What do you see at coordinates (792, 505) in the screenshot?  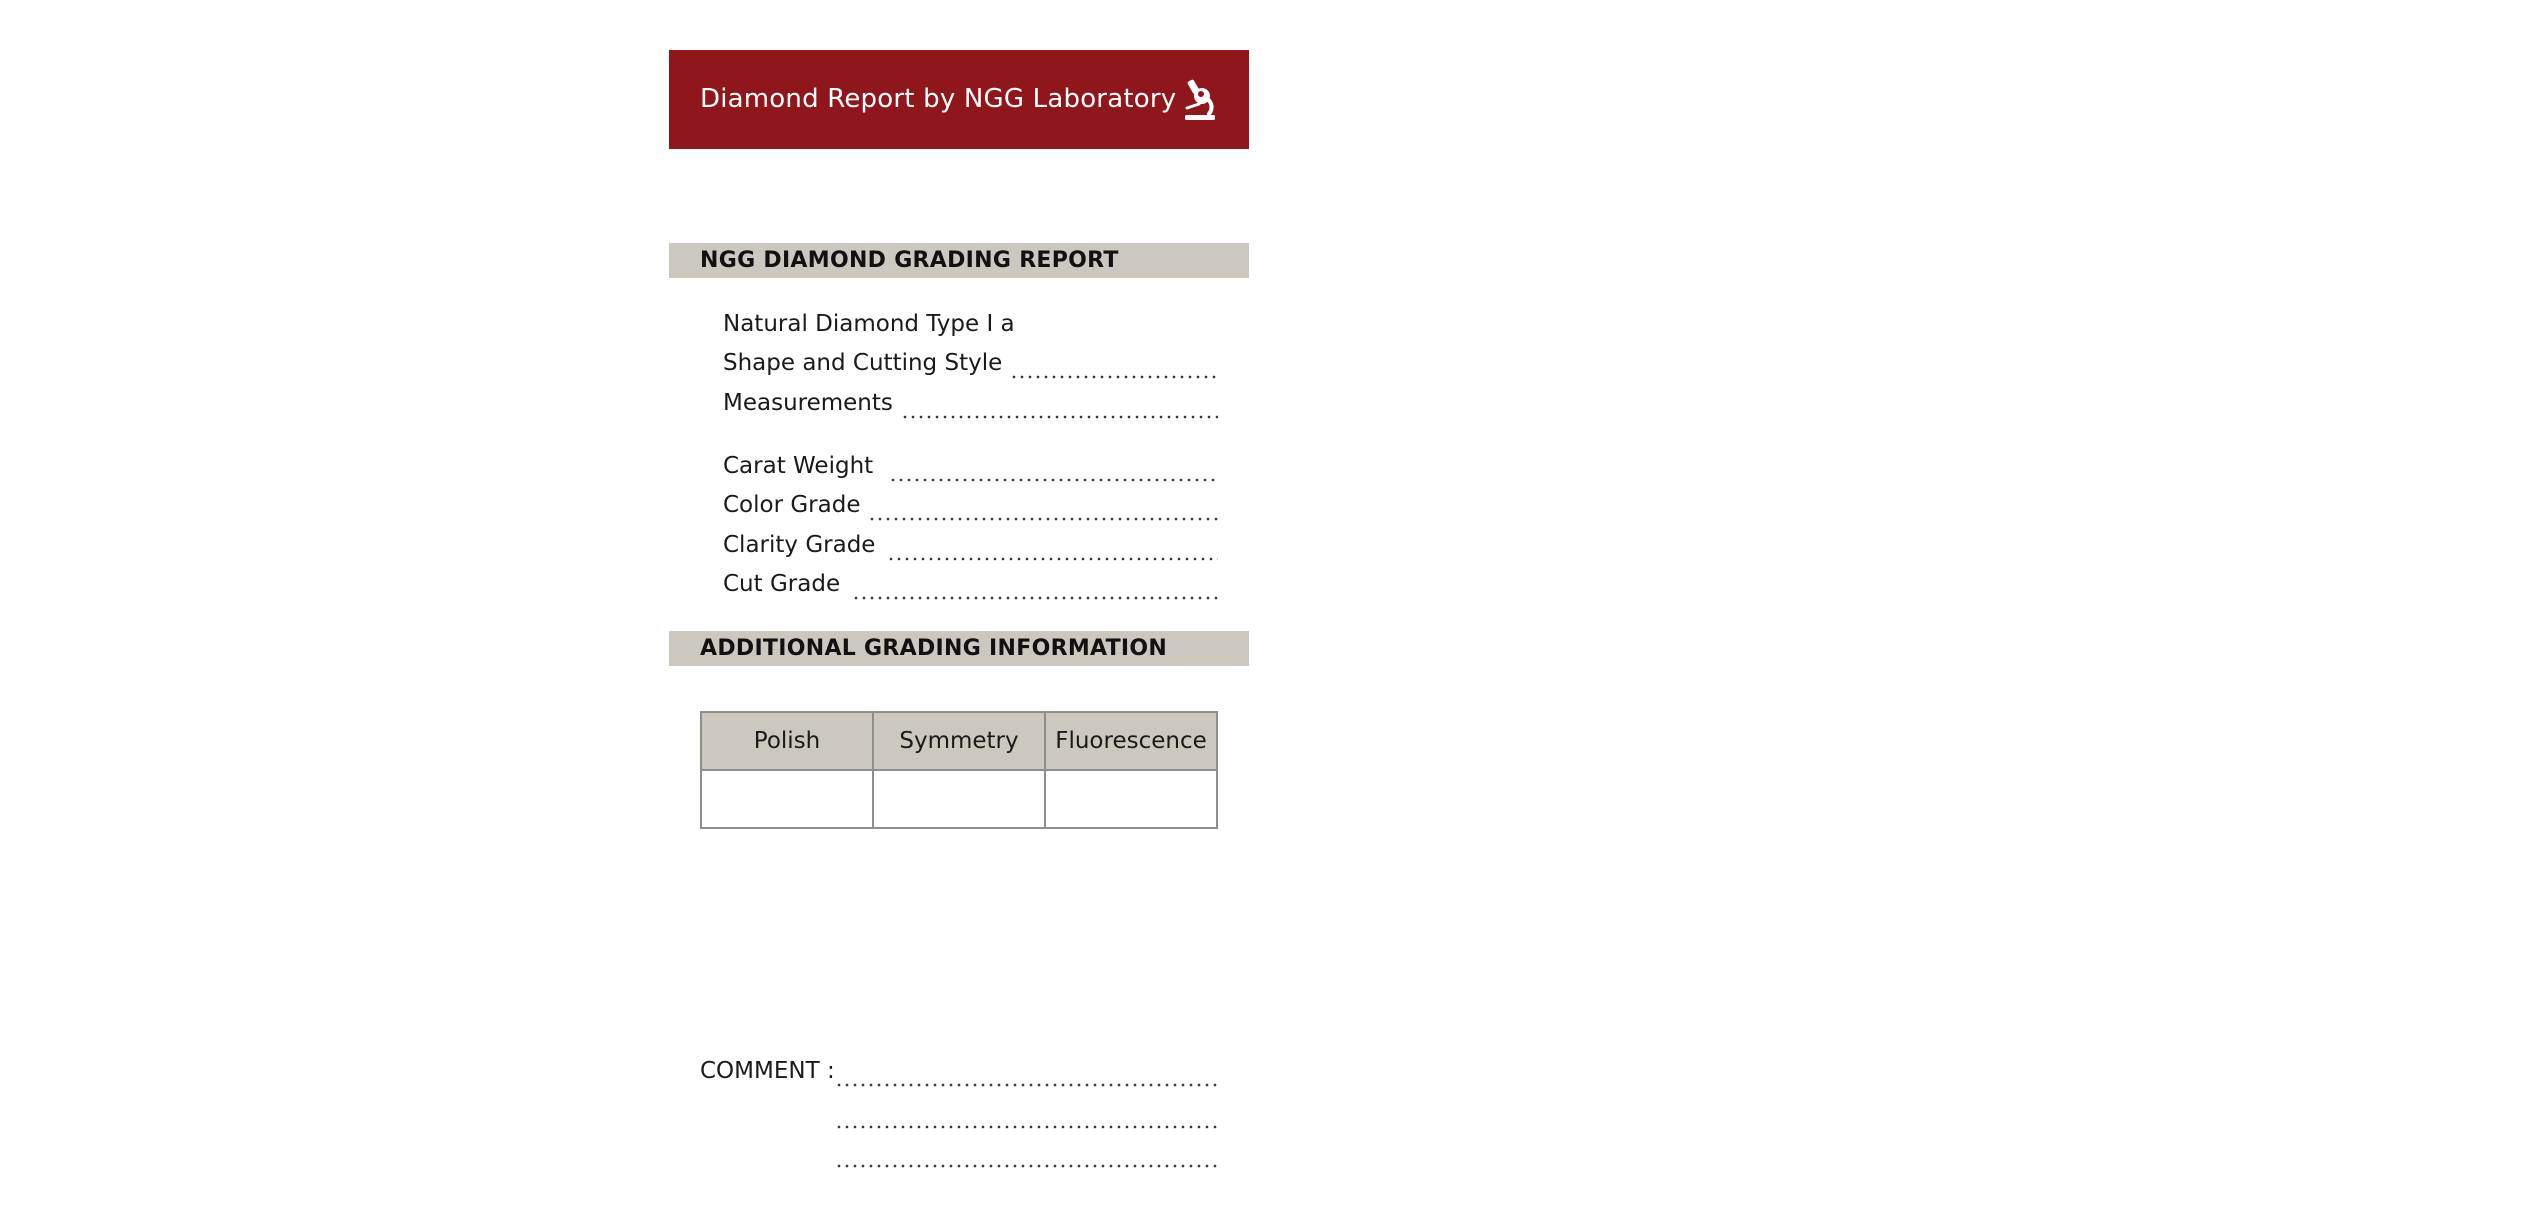 I see `color-label: Color Grade` at bounding box center [792, 505].